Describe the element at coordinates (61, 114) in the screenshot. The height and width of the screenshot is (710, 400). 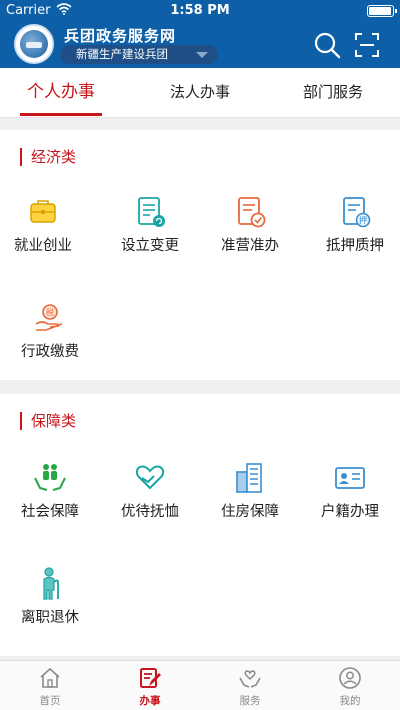
I see `active-tab-indicator` at that location.